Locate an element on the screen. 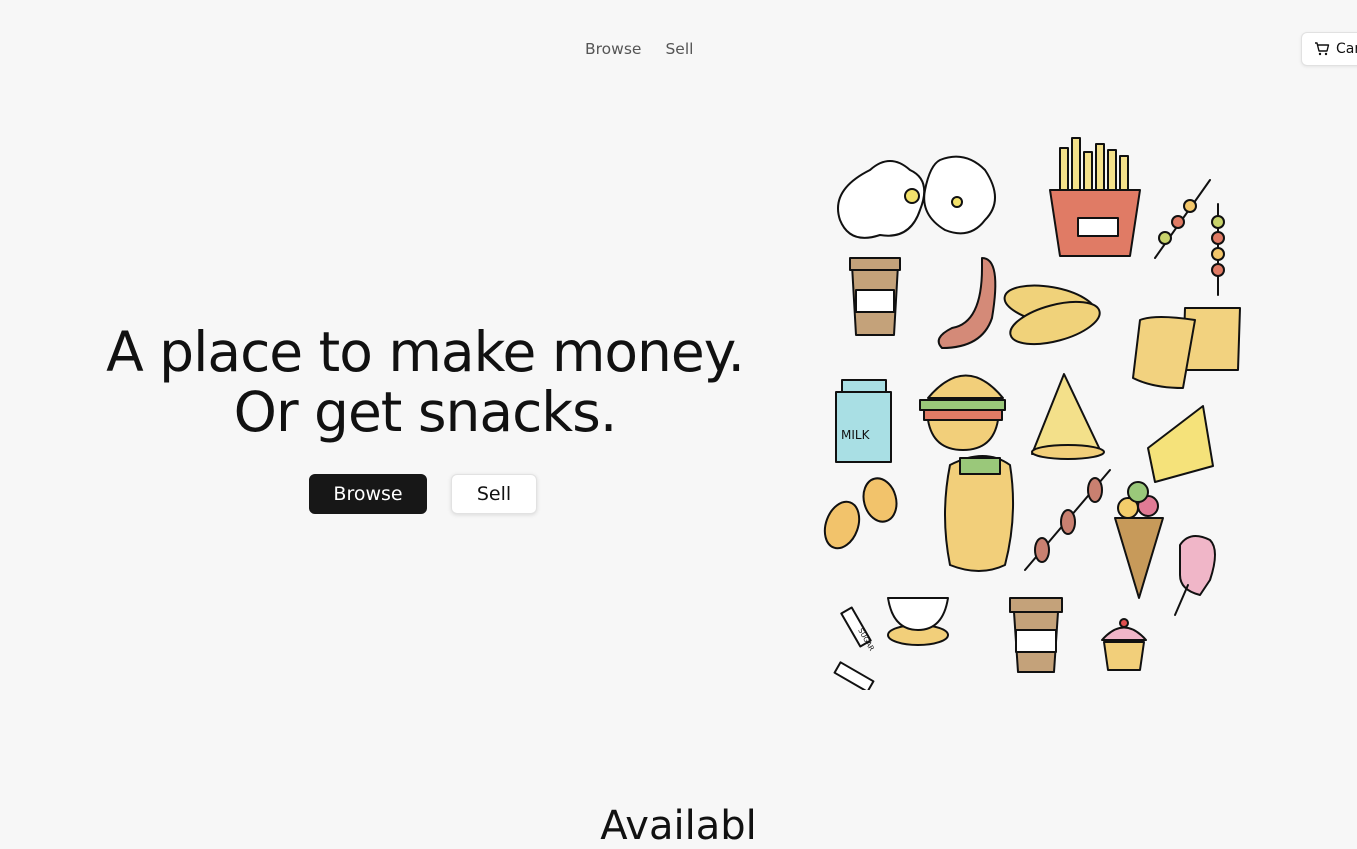  cupcake-icon is located at coordinates (1124, 644).